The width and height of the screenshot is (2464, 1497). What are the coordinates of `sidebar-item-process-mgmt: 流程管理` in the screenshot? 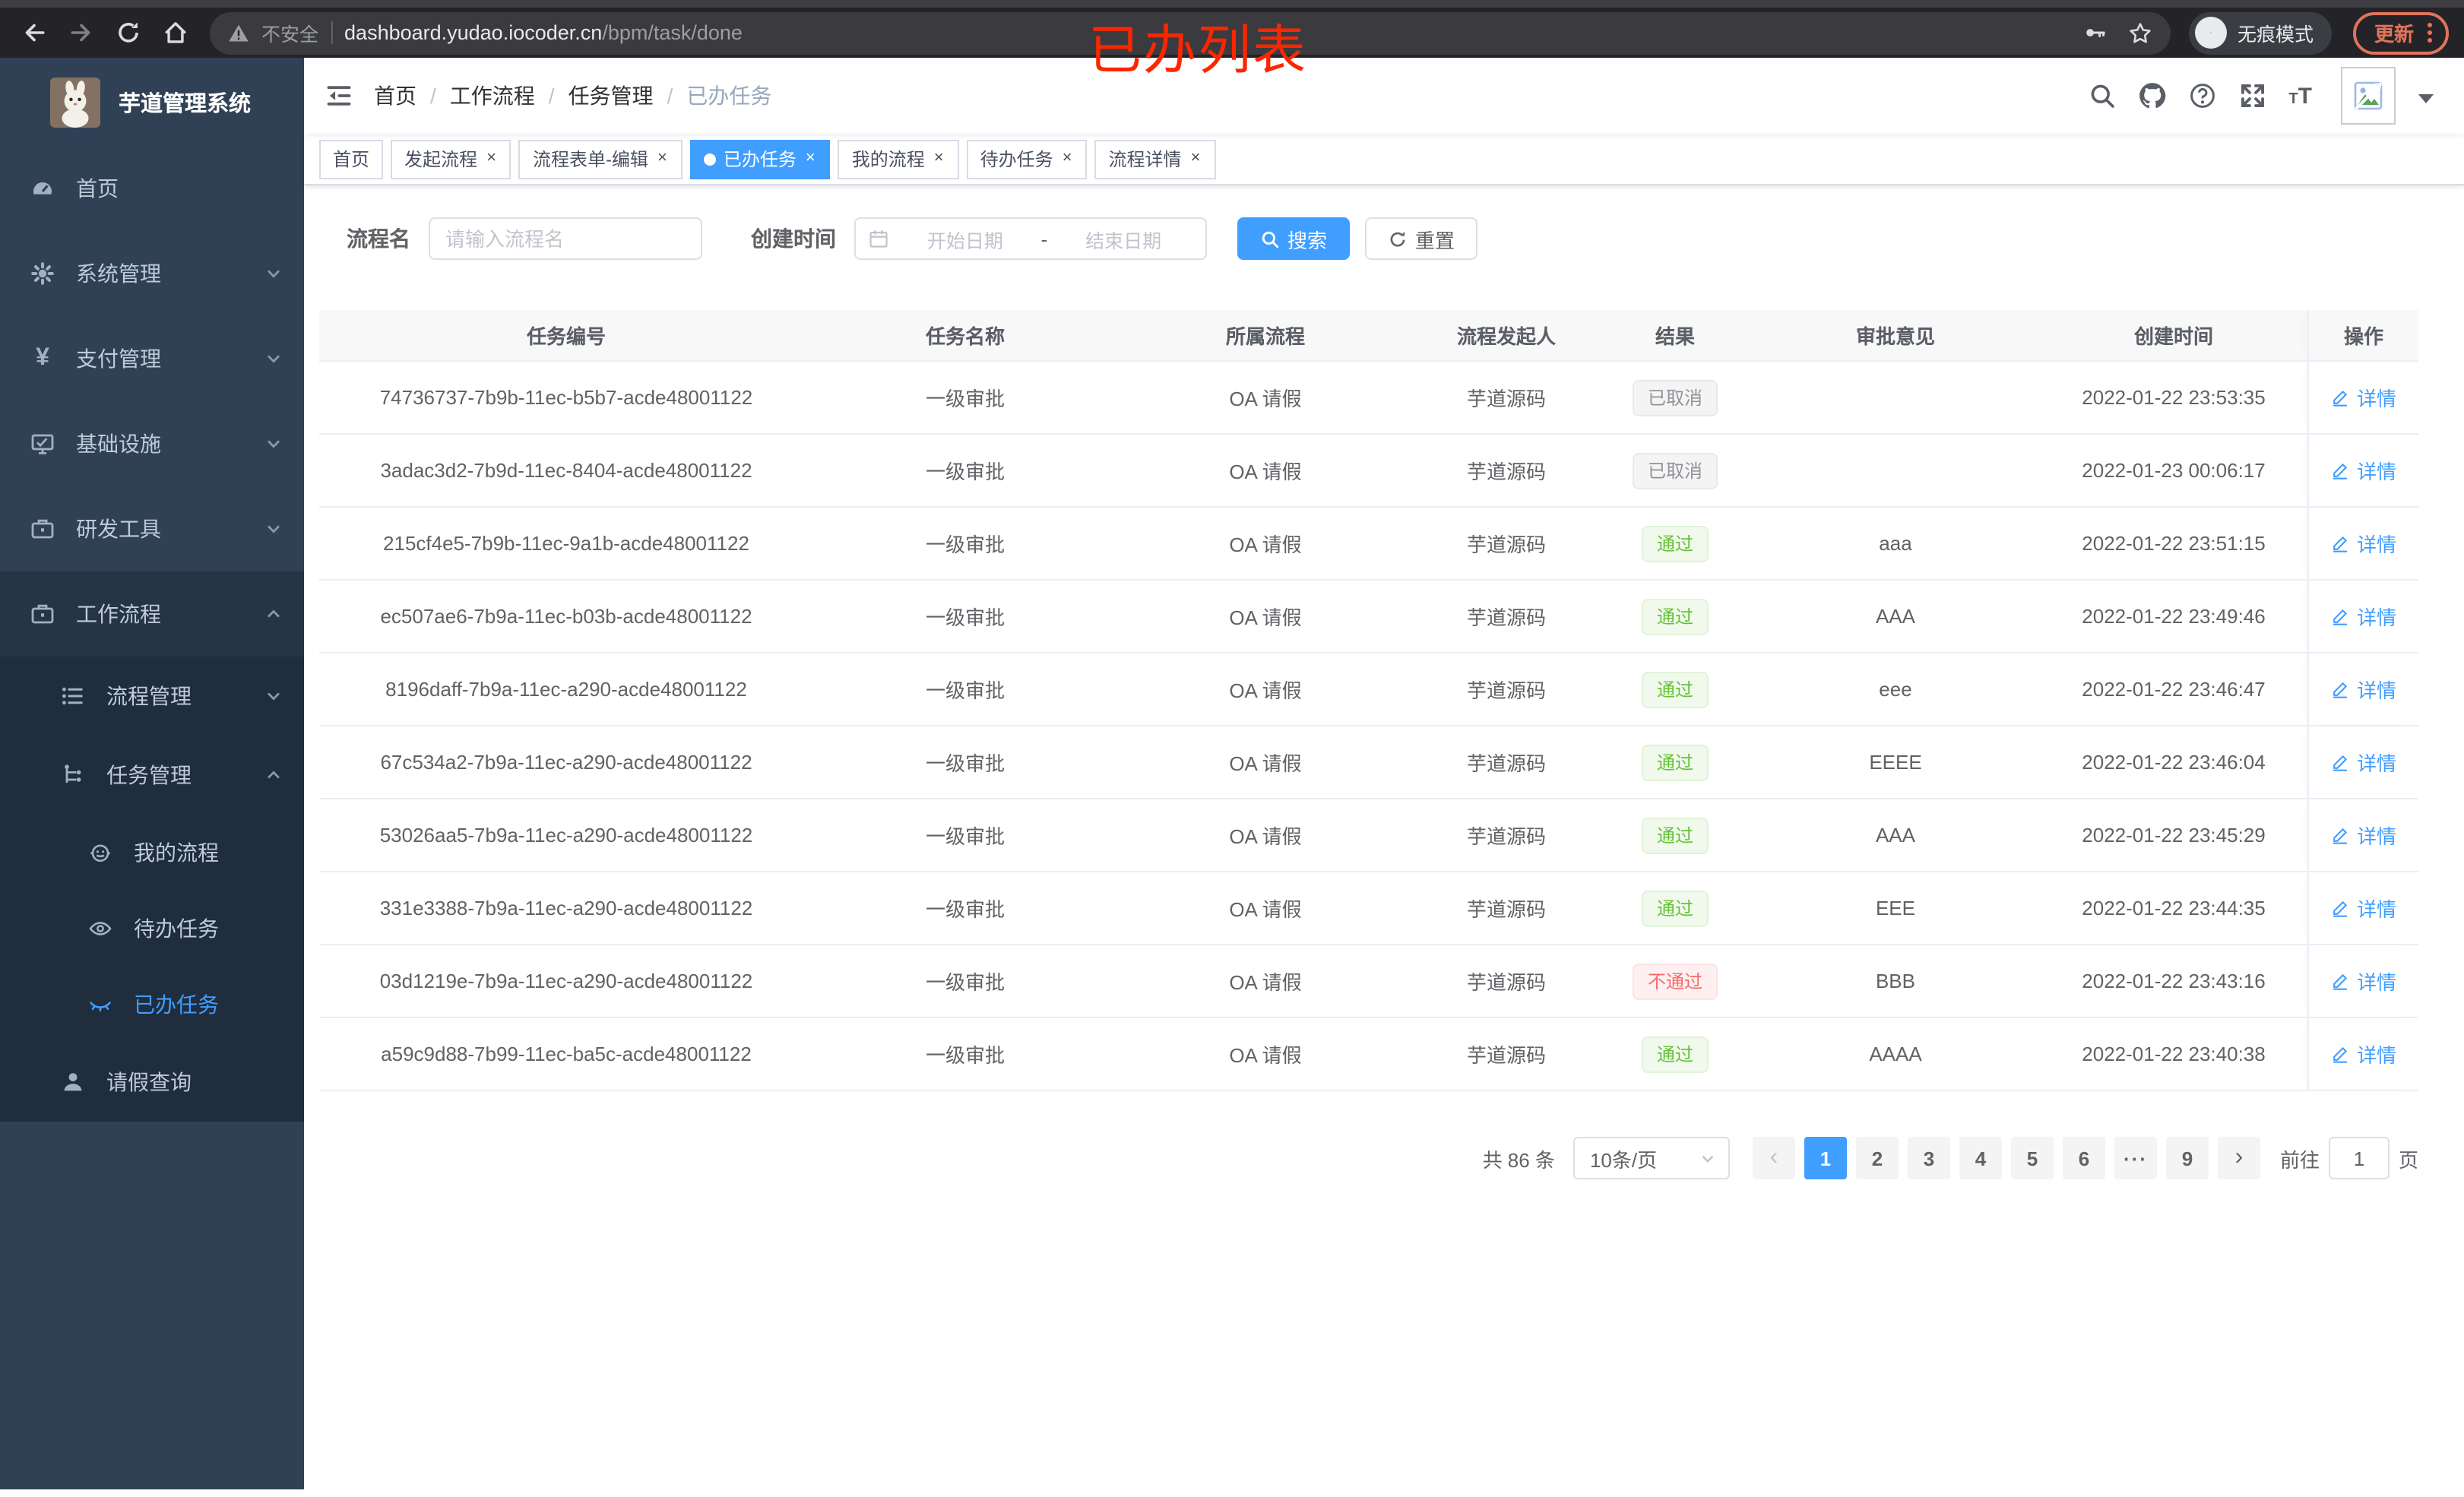 It's located at (152, 696).